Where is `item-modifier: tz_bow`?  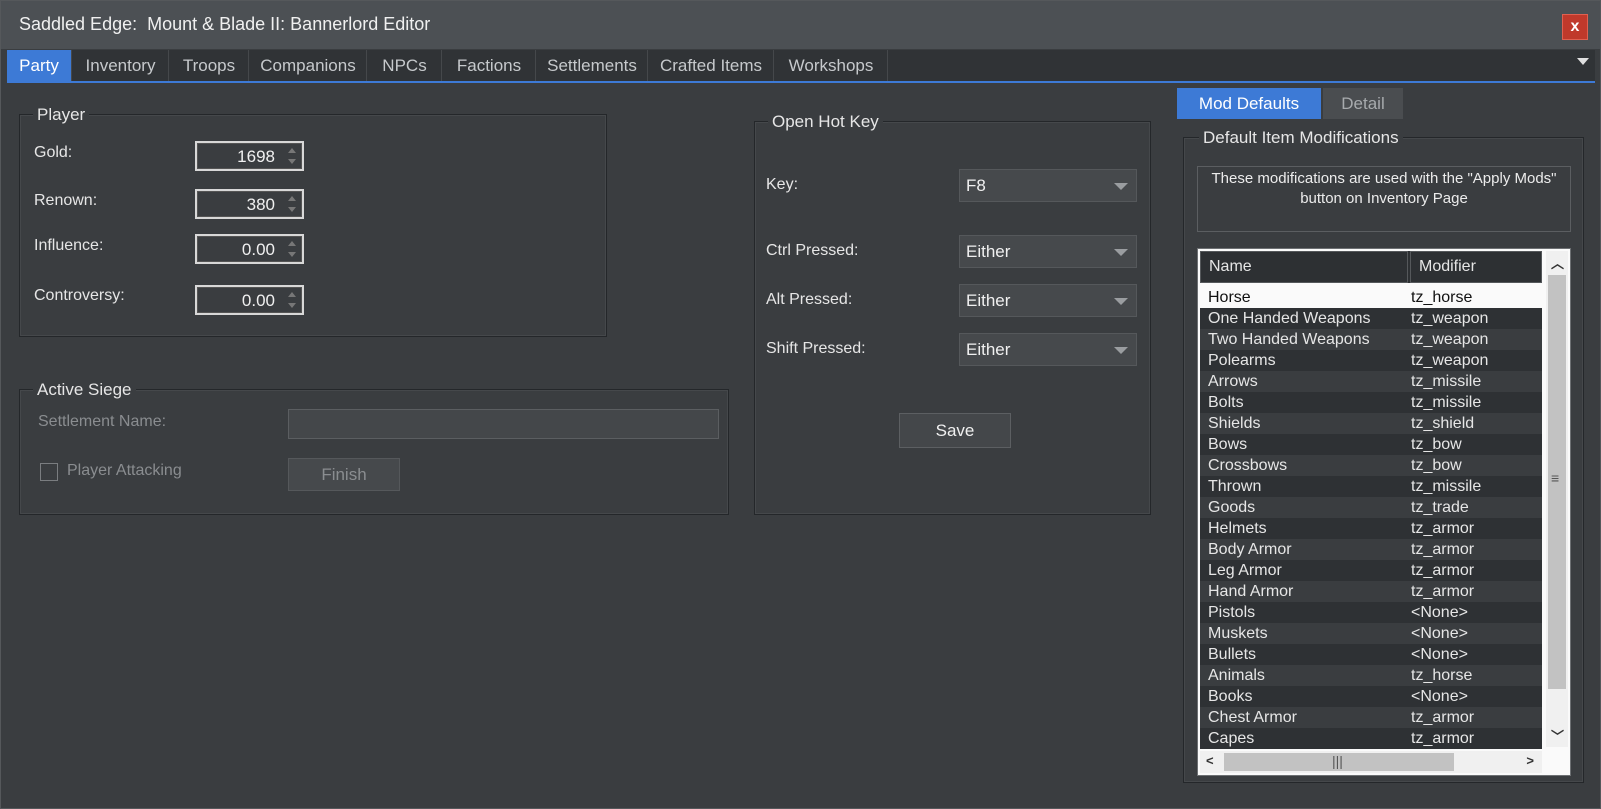 item-modifier: tz_bow is located at coordinates (1436, 444).